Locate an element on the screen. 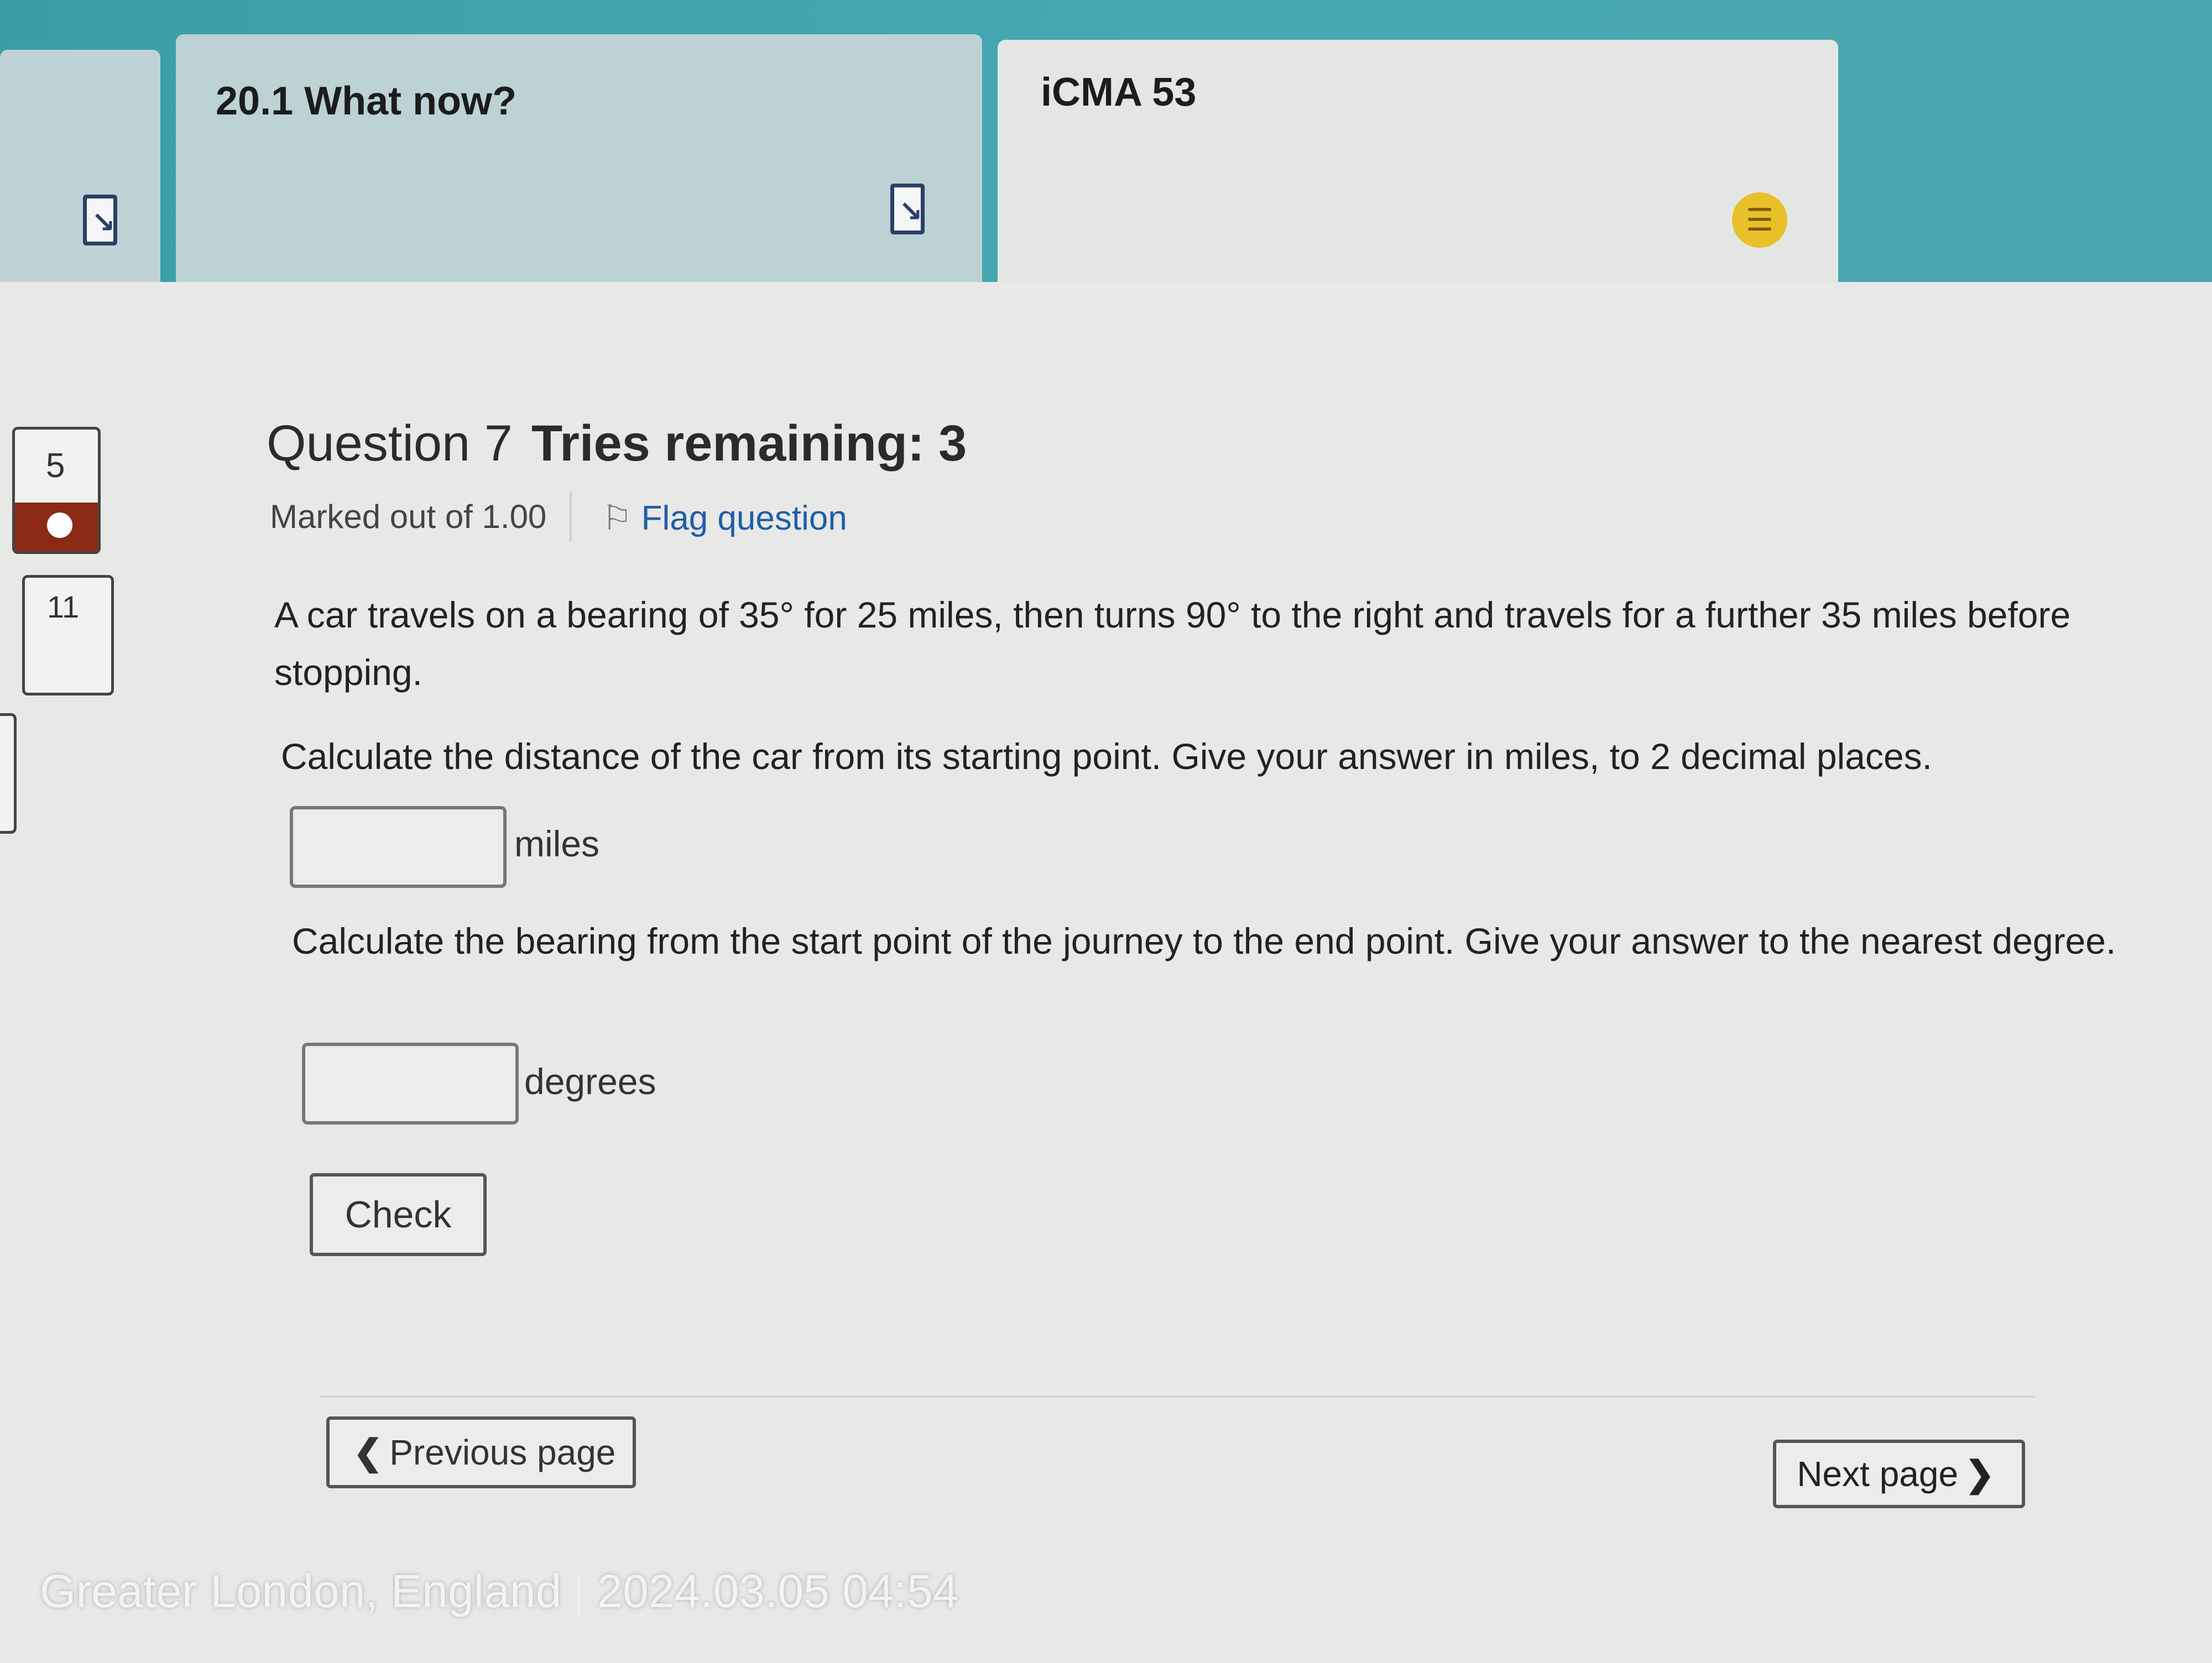 This screenshot has height=1663, width=2212. next-page-button: Next page ❯ is located at coordinates (1899, 1474).